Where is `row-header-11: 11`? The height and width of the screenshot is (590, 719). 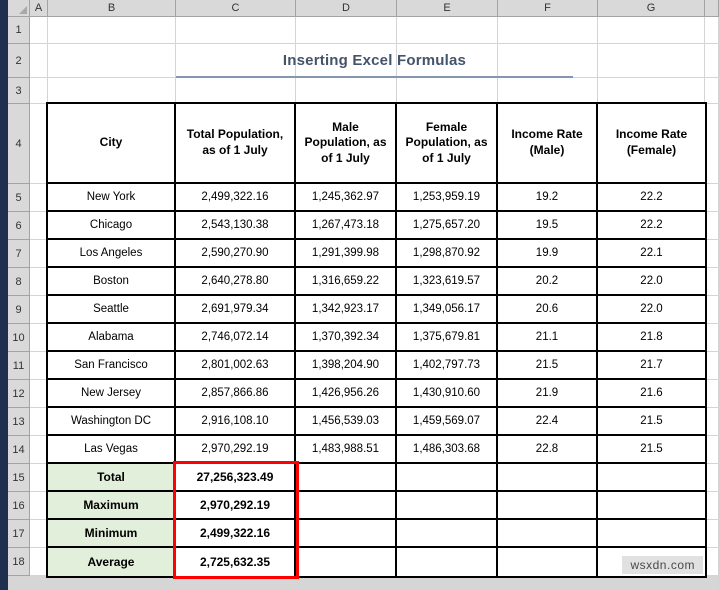 row-header-11: 11 is located at coordinates (19, 366).